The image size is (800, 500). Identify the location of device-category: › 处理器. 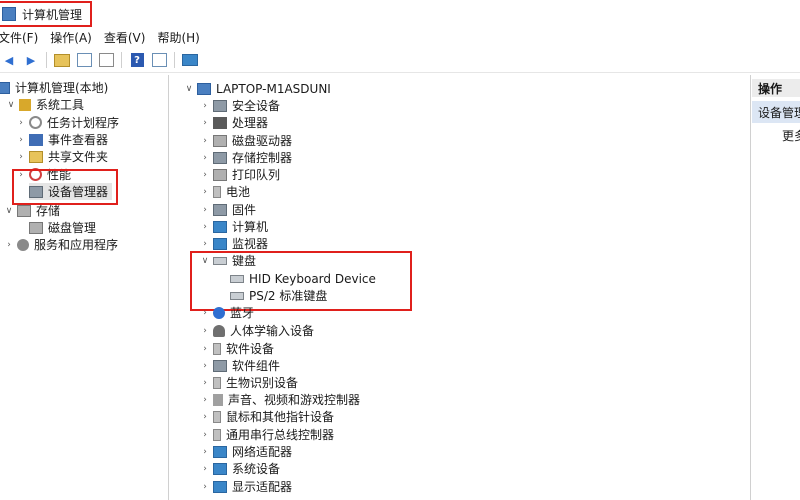
(234, 122).